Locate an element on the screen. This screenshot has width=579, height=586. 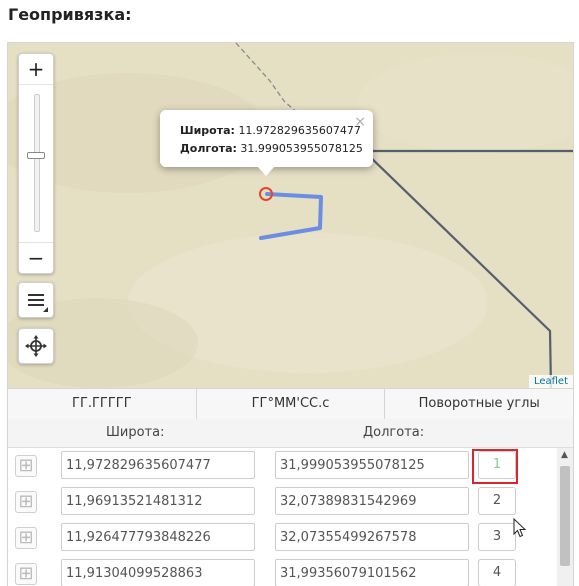
format-tabs: ГГ.ГГГГГ ГГ°ММ'СС.с Поворотные углы is located at coordinates (290, 404).